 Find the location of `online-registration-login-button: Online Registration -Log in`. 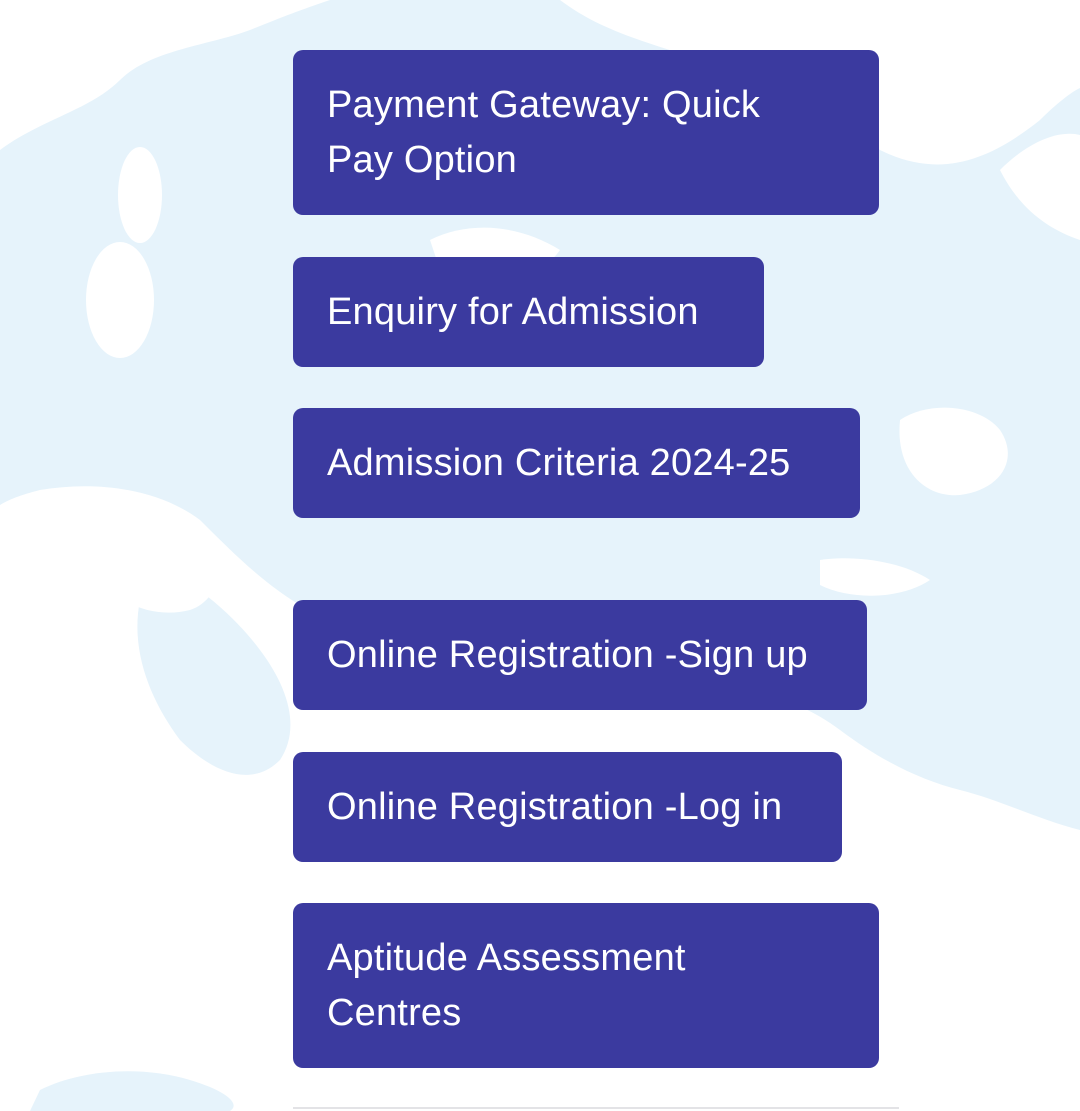

online-registration-login-button: Online Registration -Log in is located at coordinates (567, 807).